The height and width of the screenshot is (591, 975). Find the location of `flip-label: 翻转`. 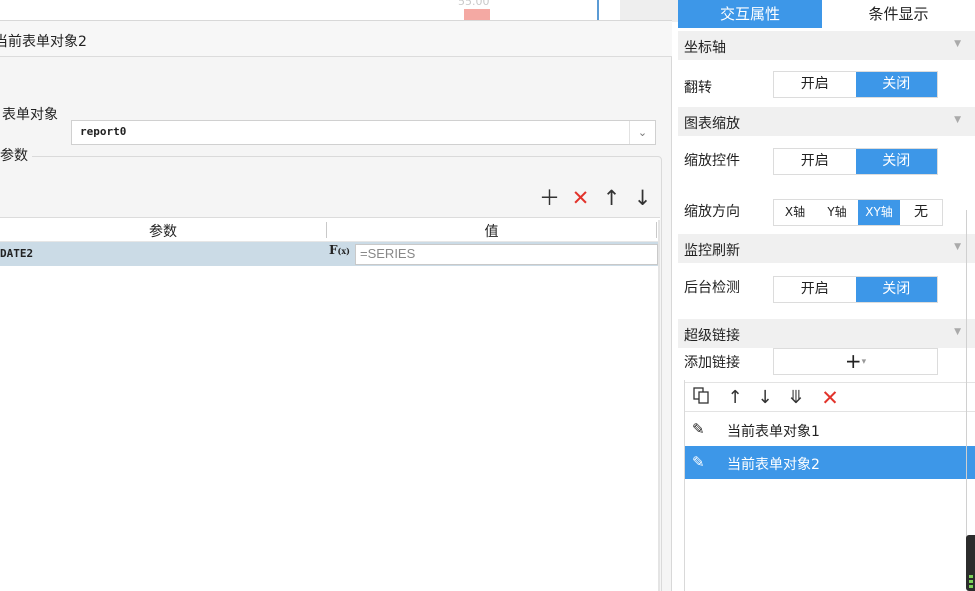

flip-label: 翻转 is located at coordinates (698, 88).